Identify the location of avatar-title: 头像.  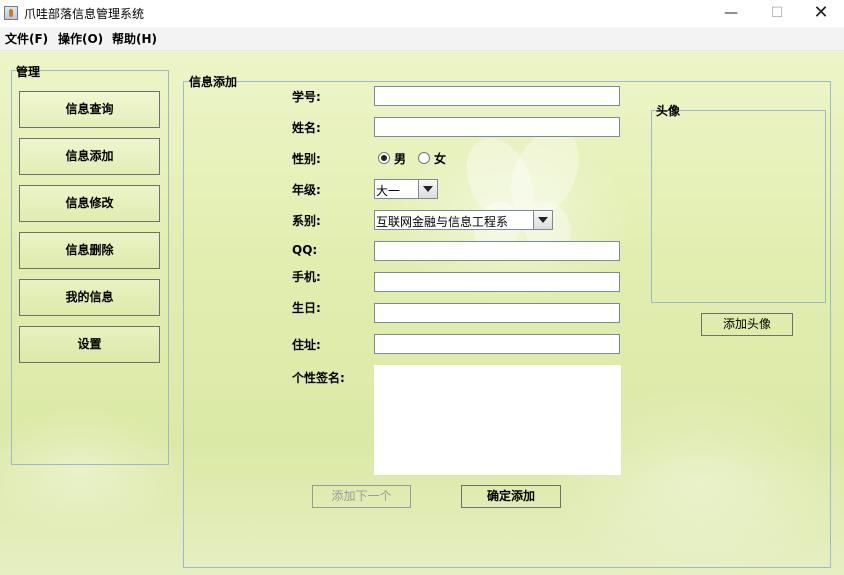
(668, 111).